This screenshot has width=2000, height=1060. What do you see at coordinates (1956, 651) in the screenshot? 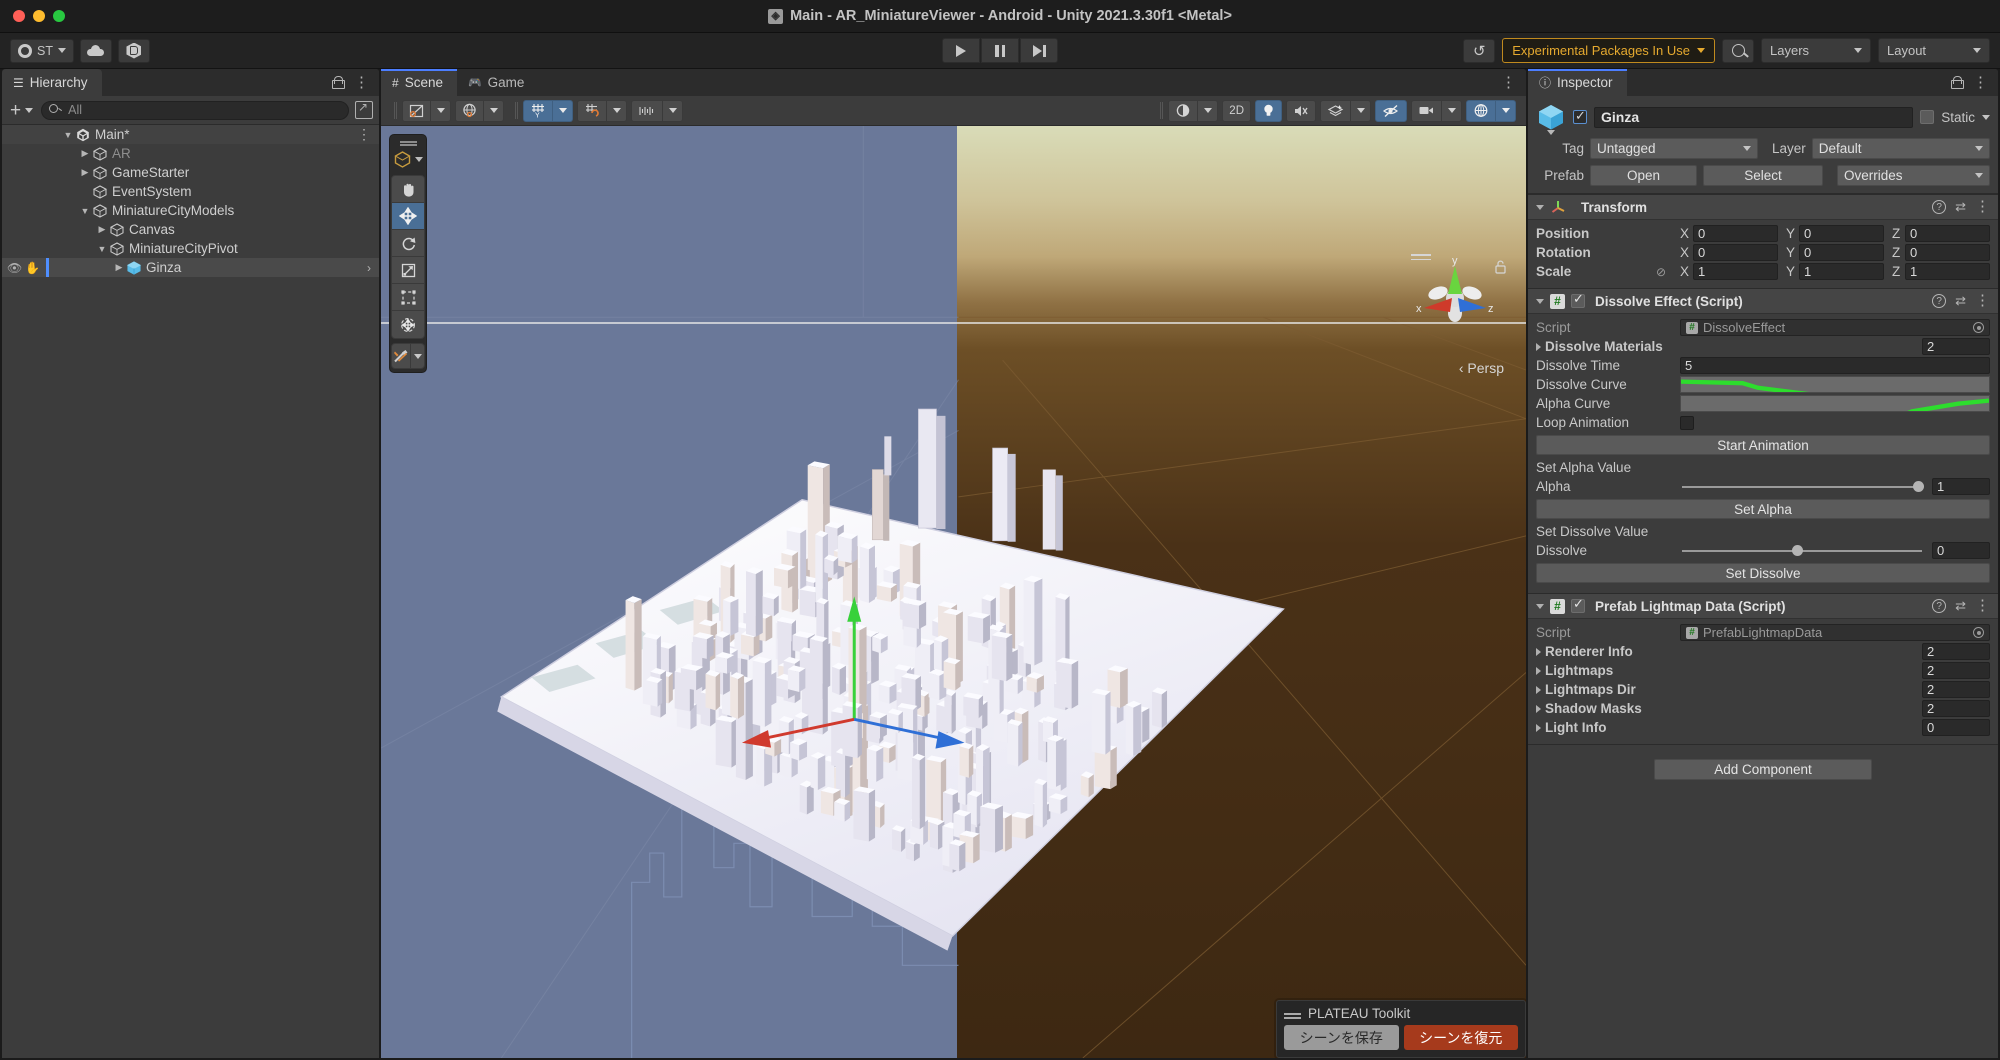
I see `lightmap-renderer-info-value` at bounding box center [1956, 651].